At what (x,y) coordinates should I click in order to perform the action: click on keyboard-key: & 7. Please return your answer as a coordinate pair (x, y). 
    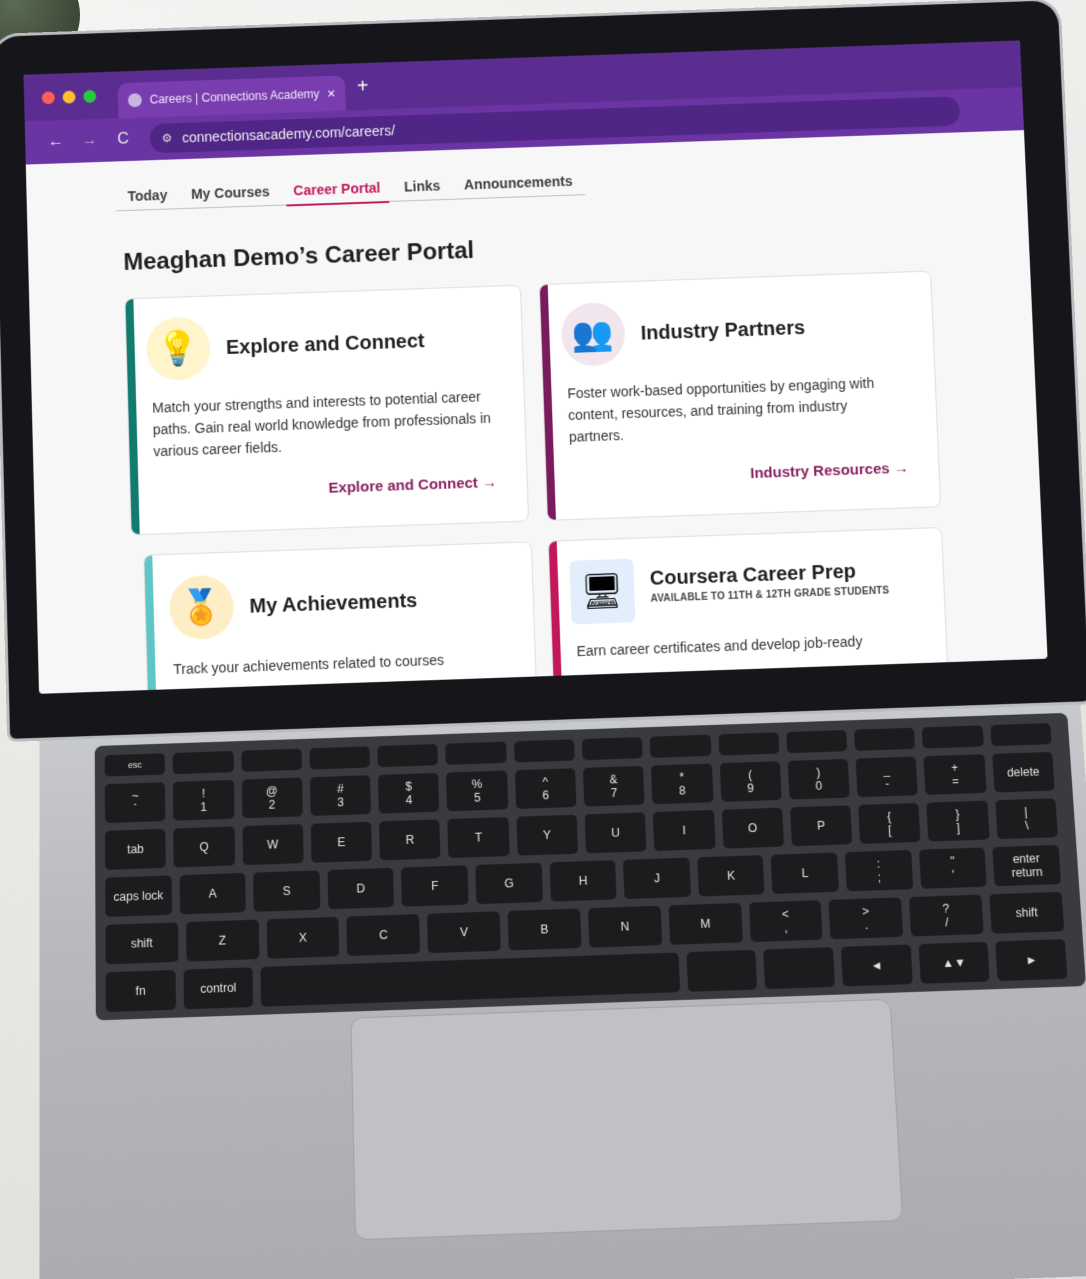
    Looking at the image, I should click on (613, 786).